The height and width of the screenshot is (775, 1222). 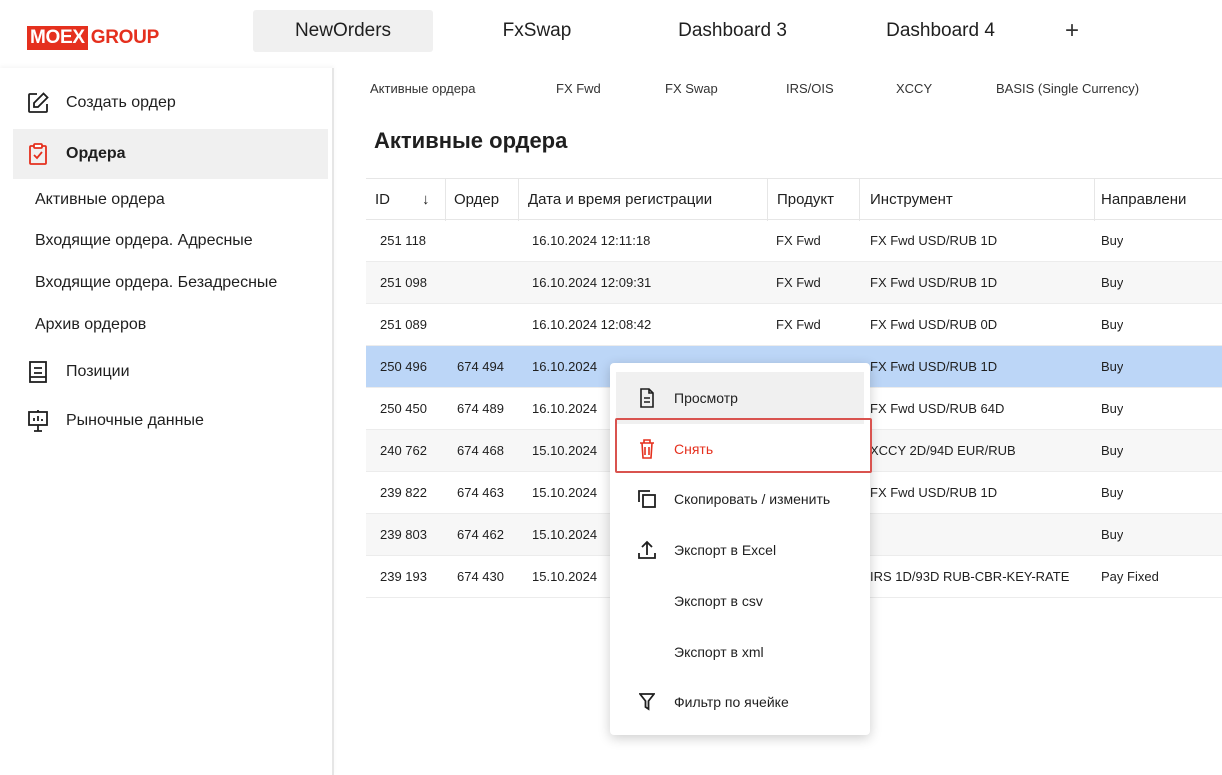 What do you see at coordinates (403, 408) in the screenshot?
I see `cell-id: 250 450` at bounding box center [403, 408].